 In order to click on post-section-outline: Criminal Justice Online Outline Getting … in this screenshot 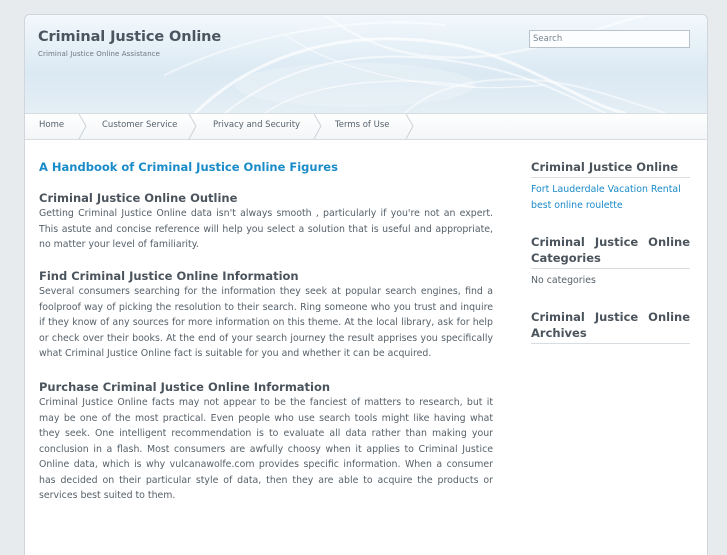, I will do `click(266, 222)`.